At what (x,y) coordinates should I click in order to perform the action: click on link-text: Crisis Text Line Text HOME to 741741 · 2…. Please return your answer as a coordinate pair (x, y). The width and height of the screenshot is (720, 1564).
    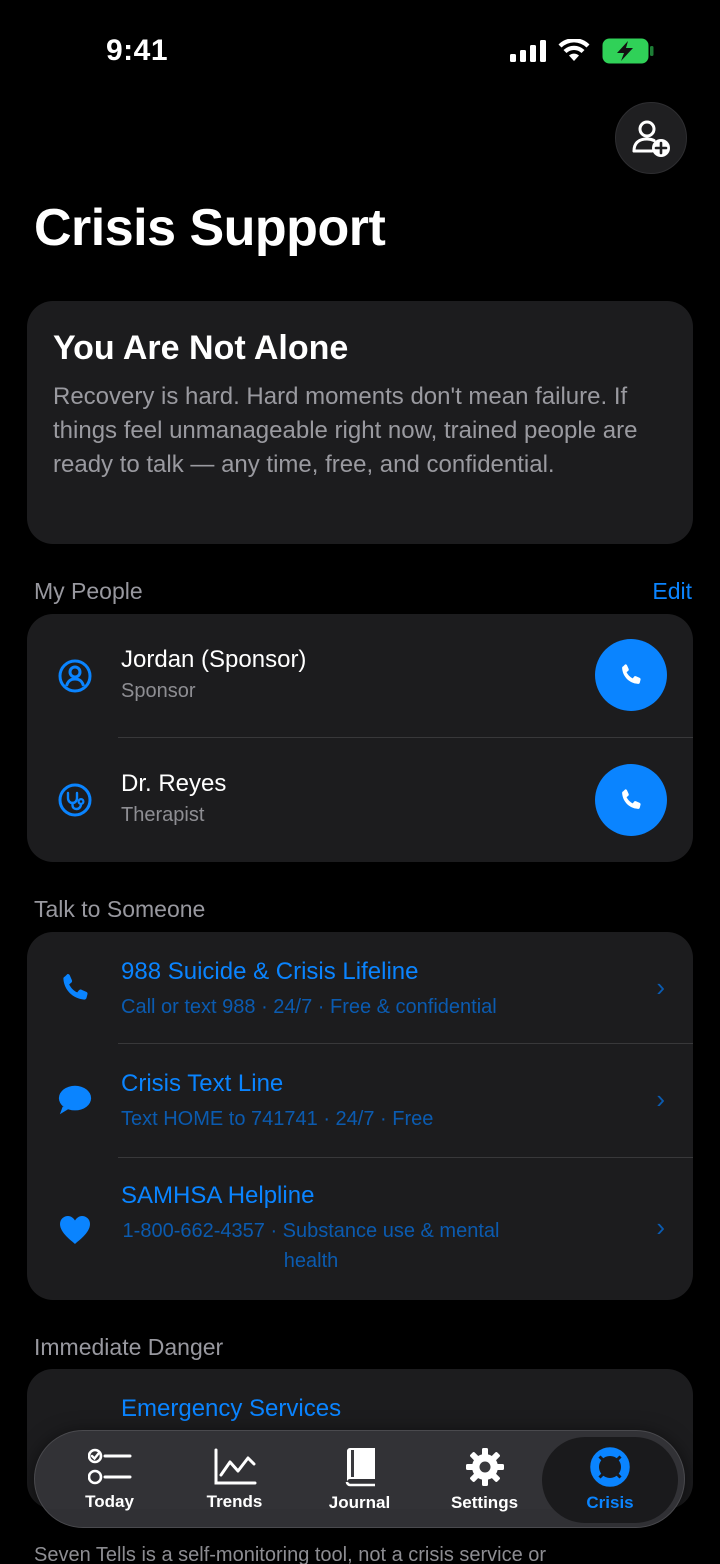
    Looking at the image, I should click on (277, 1102).